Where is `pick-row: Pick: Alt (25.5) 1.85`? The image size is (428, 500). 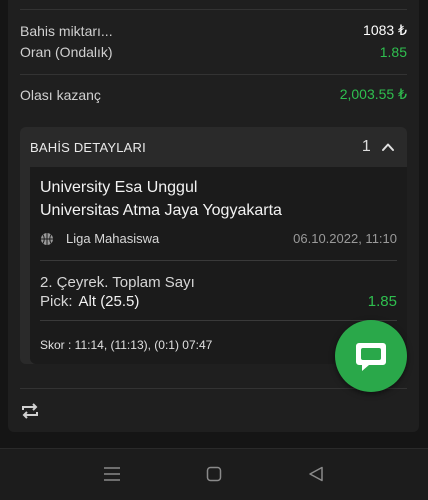 pick-row: Pick: Alt (25.5) 1.85 is located at coordinates (218, 301).